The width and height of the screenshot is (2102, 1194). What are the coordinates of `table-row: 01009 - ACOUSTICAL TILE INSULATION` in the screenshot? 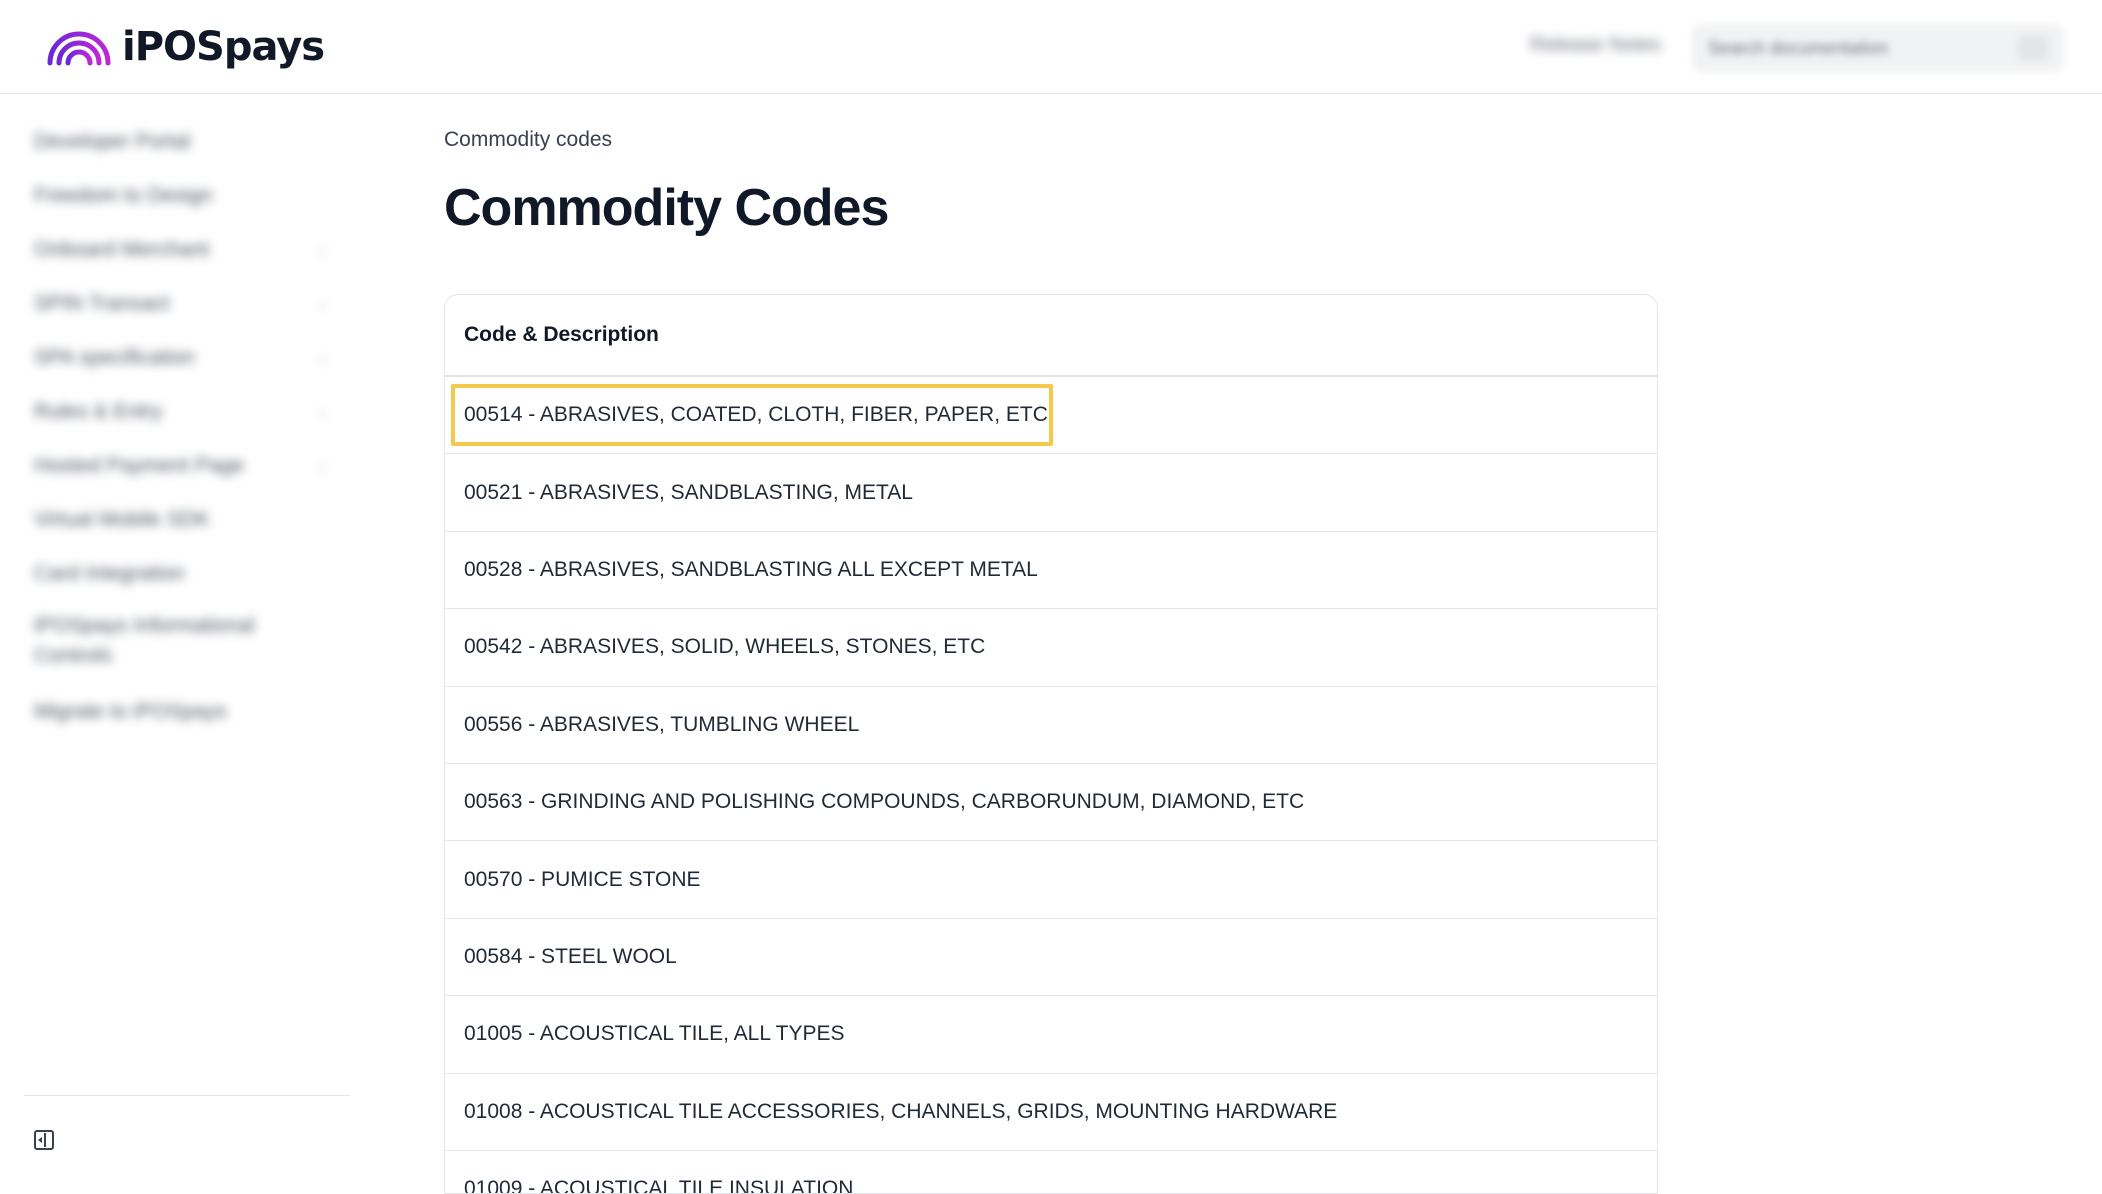 It's located at (1051, 1172).